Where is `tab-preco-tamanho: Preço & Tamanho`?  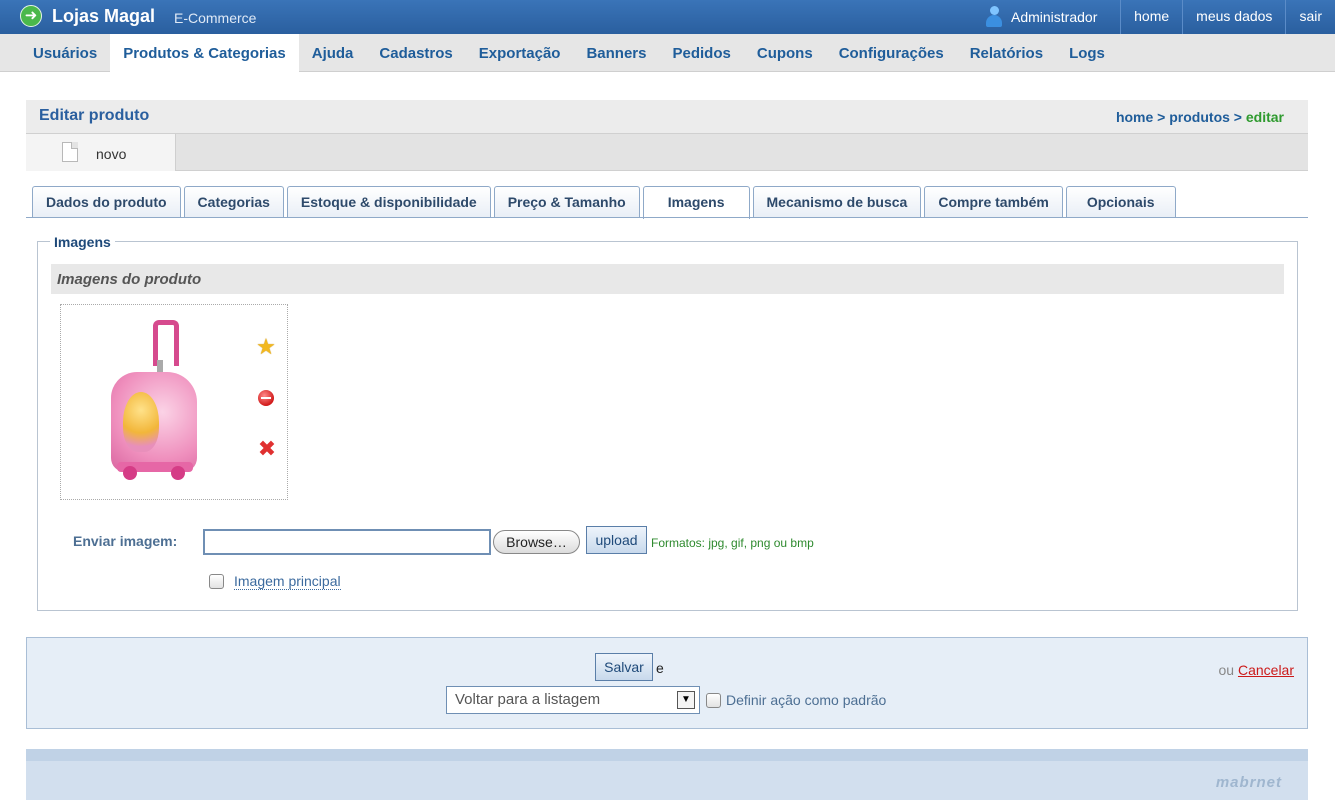 tab-preco-tamanho: Preço & Tamanho is located at coordinates (566, 202).